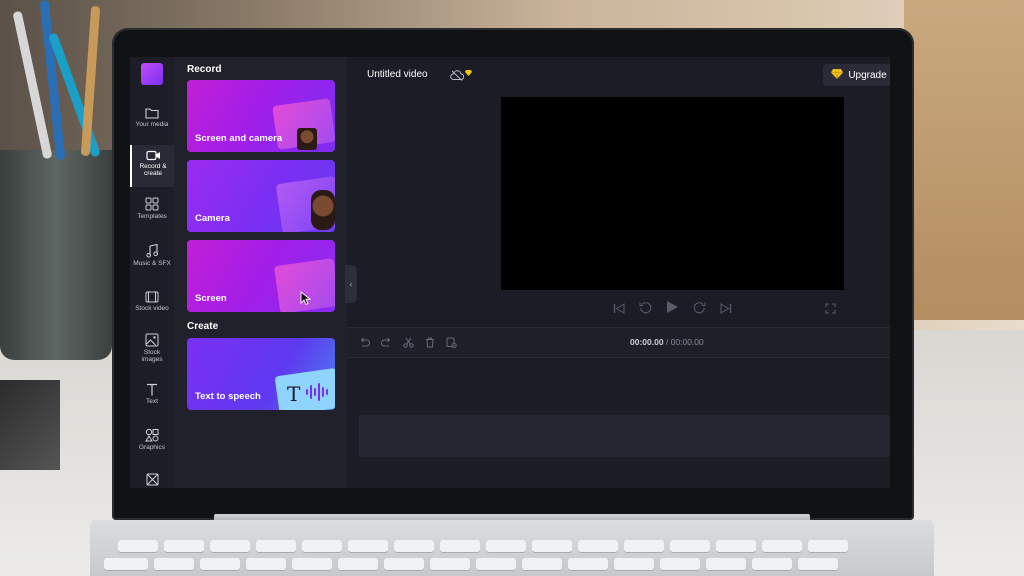 The image size is (1024, 576). Describe the element at coordinates (323, 210) in the screenshot. I see `person-thumbnail` at that location.